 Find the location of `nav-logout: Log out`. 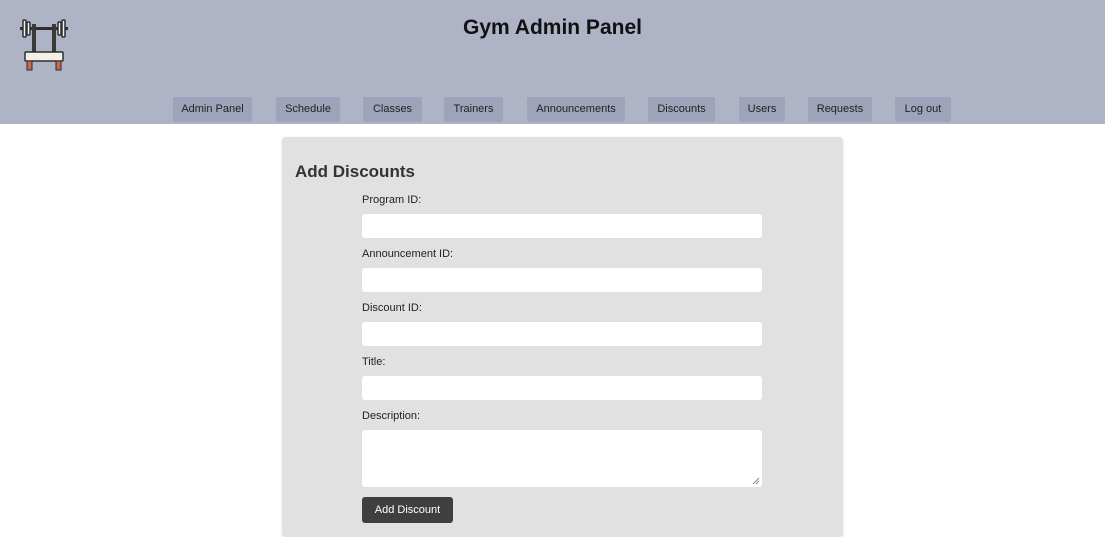

nav-logout: Log out is located at coordinates (923, 109).